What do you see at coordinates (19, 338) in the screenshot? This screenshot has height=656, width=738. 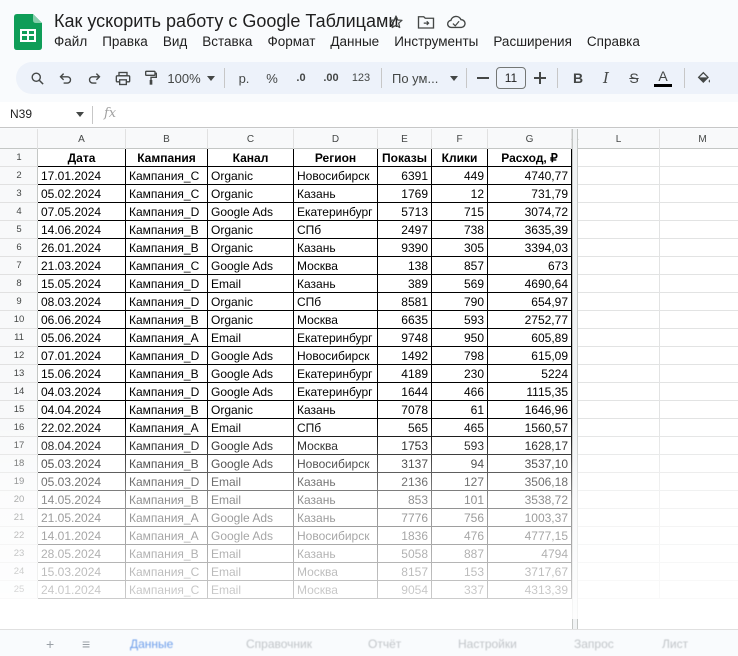 I see `row-header: 11` at bounding box center [19, 338].